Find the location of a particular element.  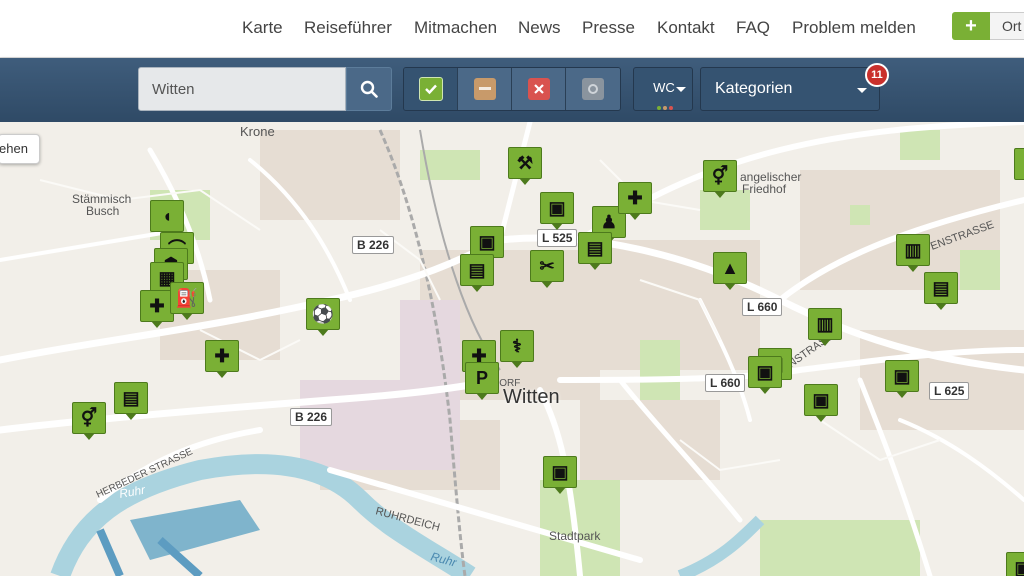

nav-reisefuehrer: Reiseführer is located at coordinates (348, 28).